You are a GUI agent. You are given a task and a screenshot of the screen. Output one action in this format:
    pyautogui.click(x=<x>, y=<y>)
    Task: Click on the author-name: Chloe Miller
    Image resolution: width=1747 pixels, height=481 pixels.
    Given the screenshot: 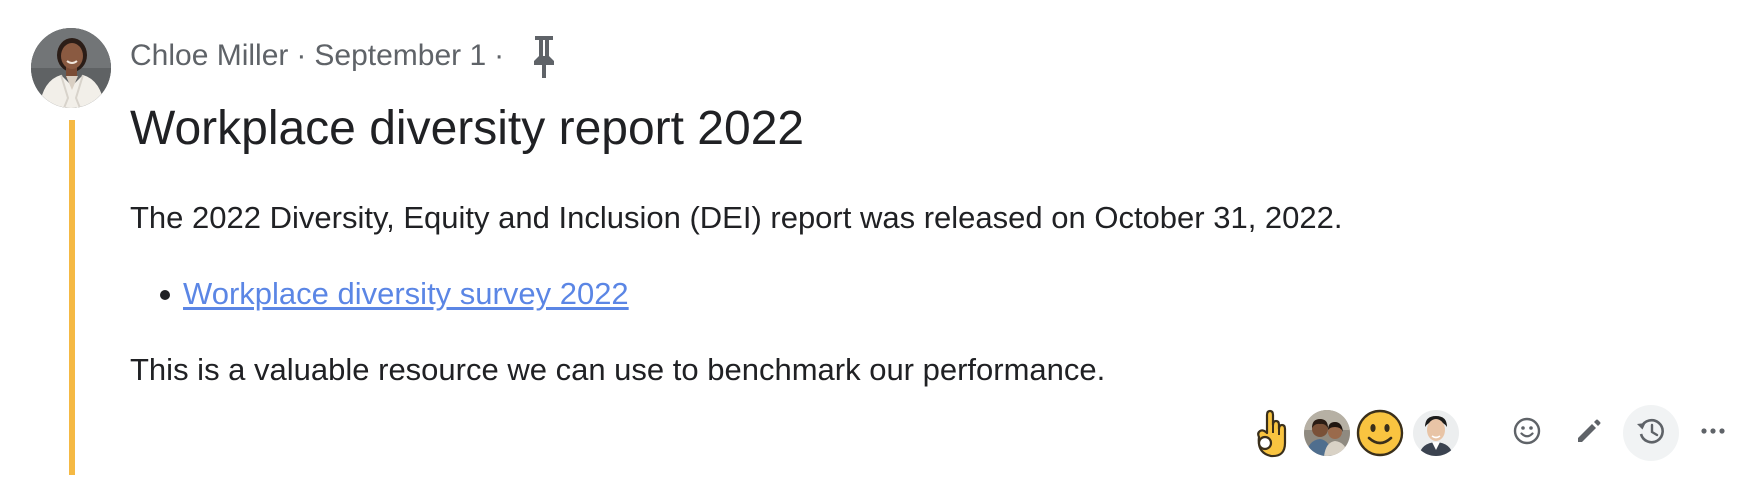 What is the action you would take?
    pyautogui.click(x=209, y=56)
    